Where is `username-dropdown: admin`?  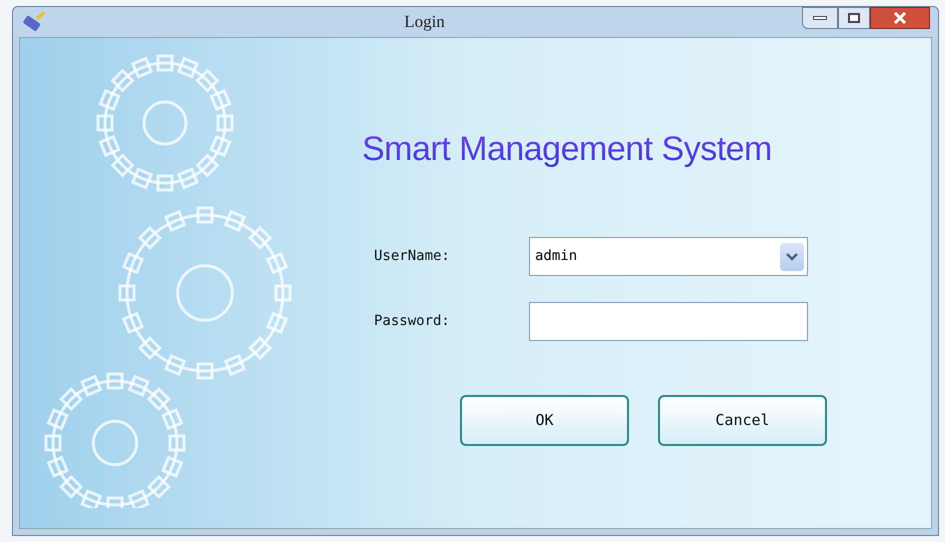
username-dropdown: admin is located at coordinates (668, 256).